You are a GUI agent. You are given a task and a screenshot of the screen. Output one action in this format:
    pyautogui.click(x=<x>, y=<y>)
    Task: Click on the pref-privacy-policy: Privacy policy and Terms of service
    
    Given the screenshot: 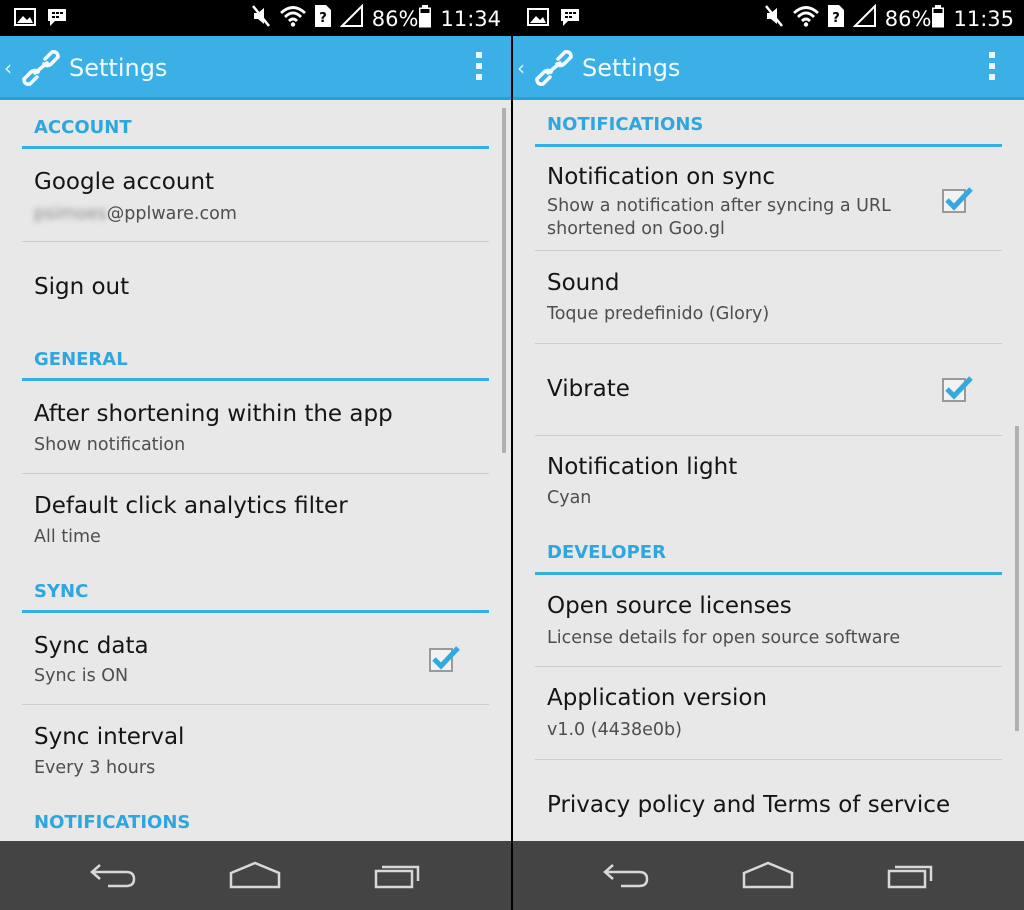 What is the action you would take?
    pyautogui.click(x=768, y=801)
    